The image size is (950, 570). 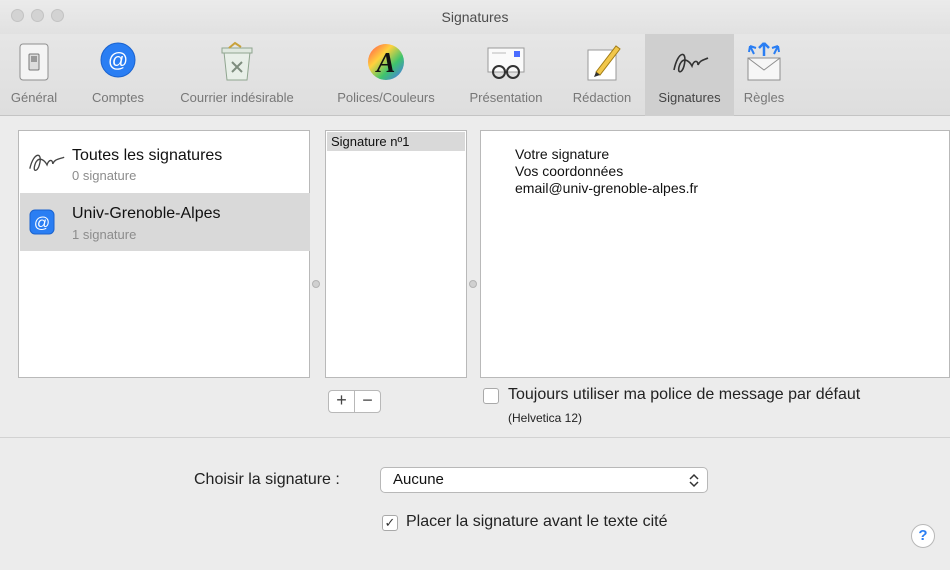 What do you see at coordinates (545, 418) in the screenshot?
I see `default-font-value: (Helvetica 12)` at bounding box center [545, 418].